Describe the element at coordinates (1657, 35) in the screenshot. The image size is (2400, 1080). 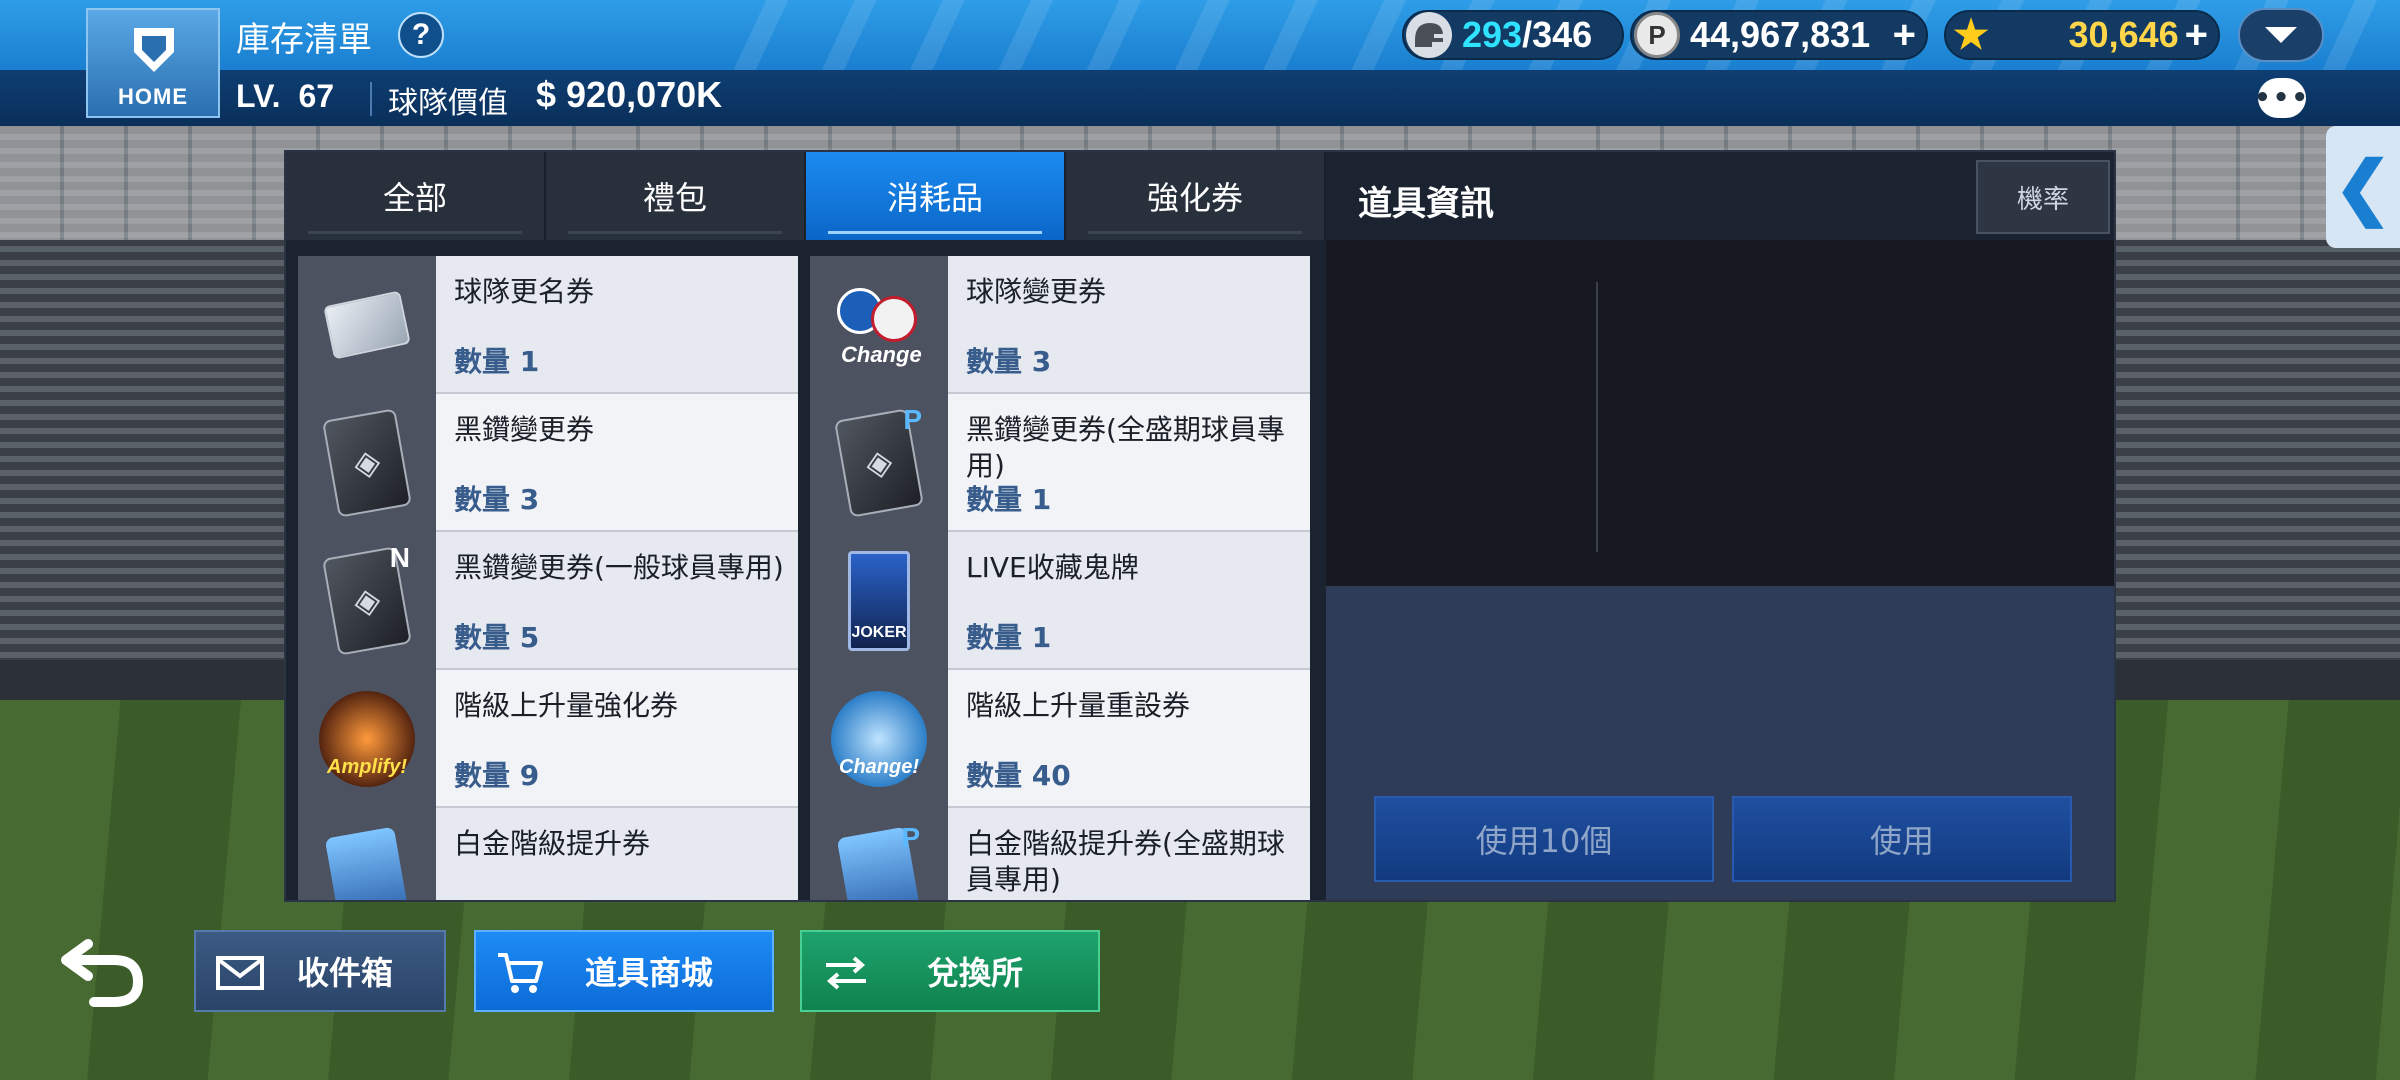
I see `points-icon: P` at that location.